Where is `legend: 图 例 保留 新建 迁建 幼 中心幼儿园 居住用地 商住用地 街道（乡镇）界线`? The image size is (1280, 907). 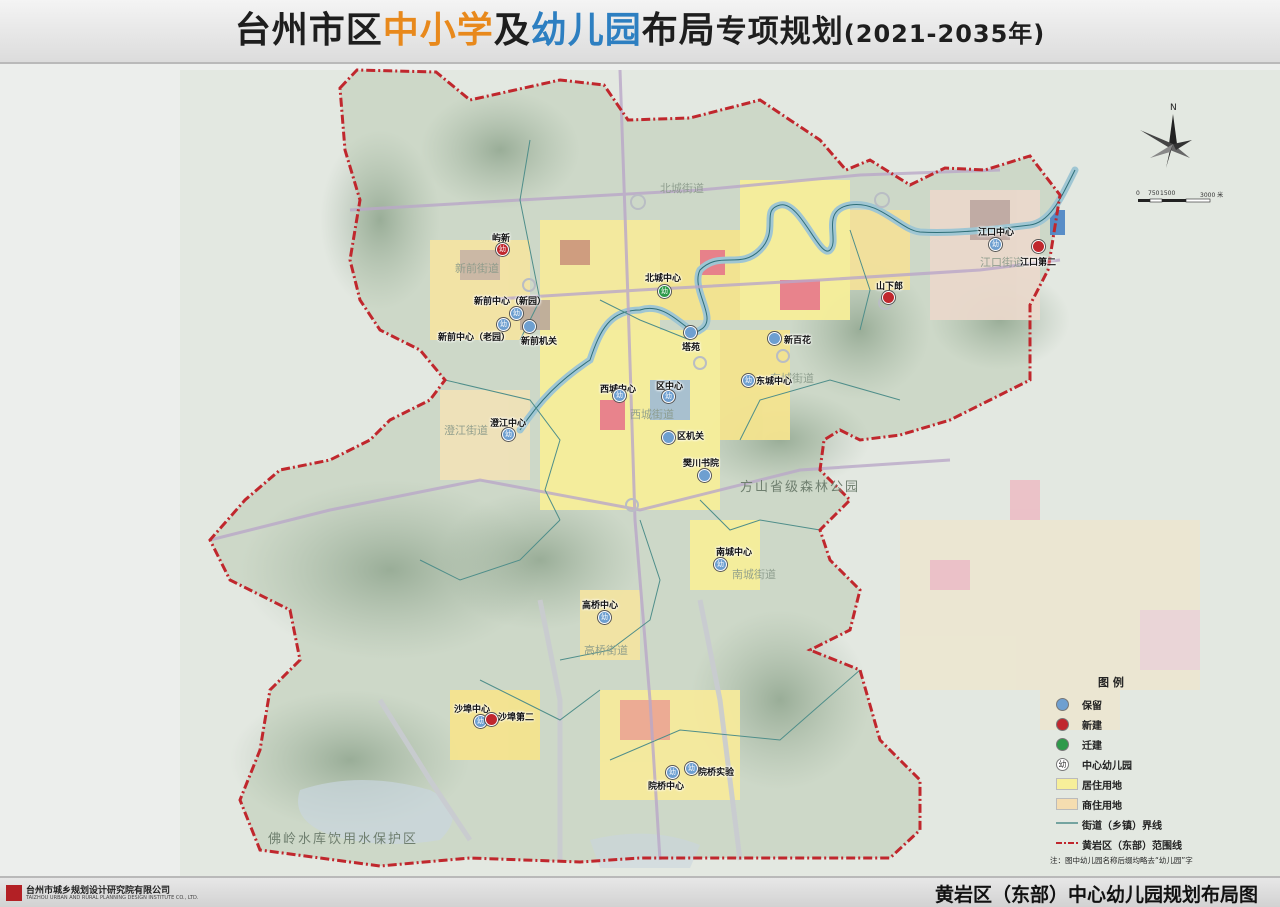 legend: 图 例 保留 新建 迁建 幼 中心幼儿园 居住用地 商住用地 街道（乡镇）界线 is located at coordinates (1162, 770).